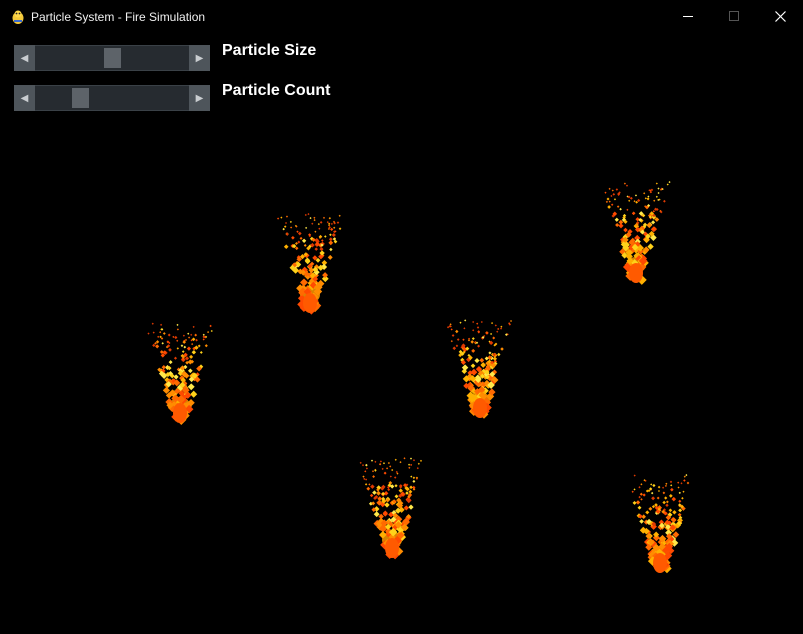 Image resolution: width=803 pixels, height=634 pixels. Describe the element at coordinates (199, 58) in the screenshot. I see `particle-size-increase-button: ▶` at that location.